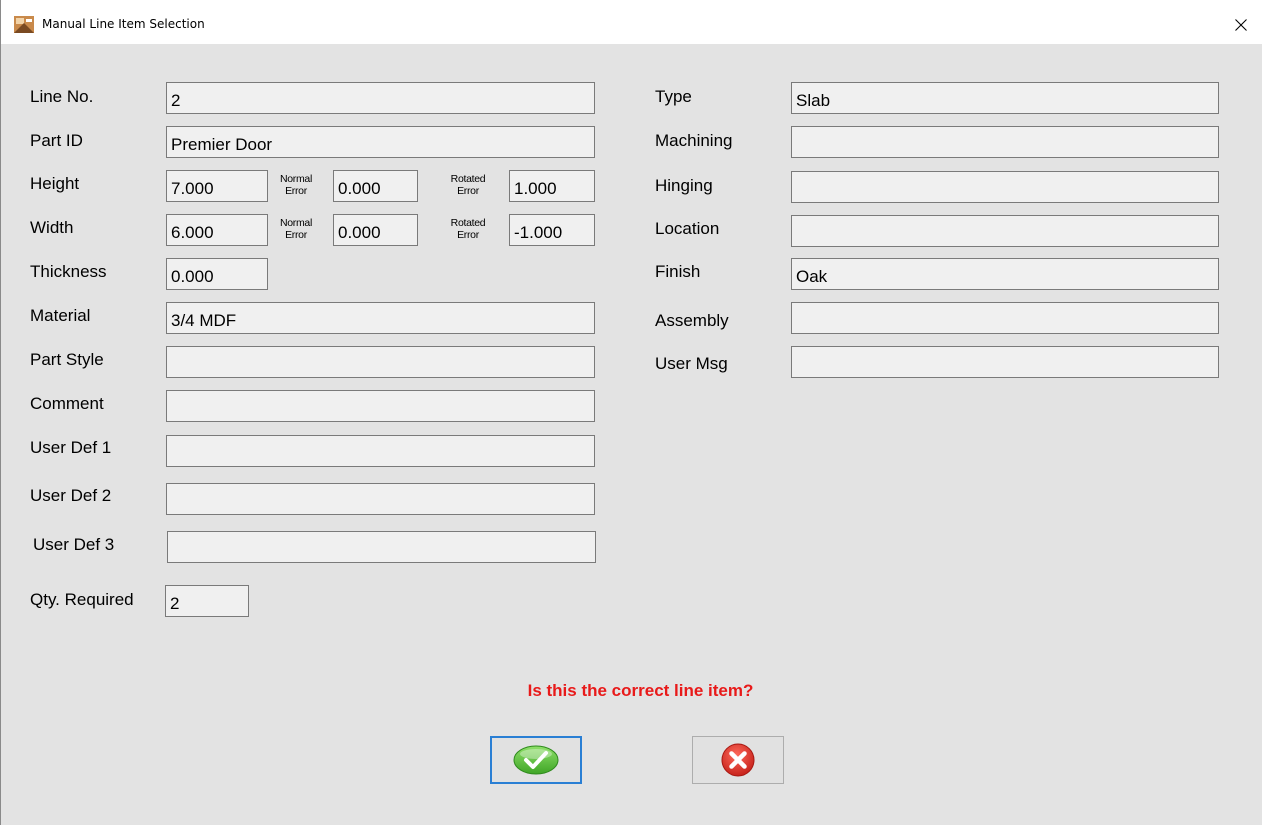  What do you see at coordinates (67, 403) in the screenshot?
I see `comment-label: Comment` at bounding box center [67, 403].